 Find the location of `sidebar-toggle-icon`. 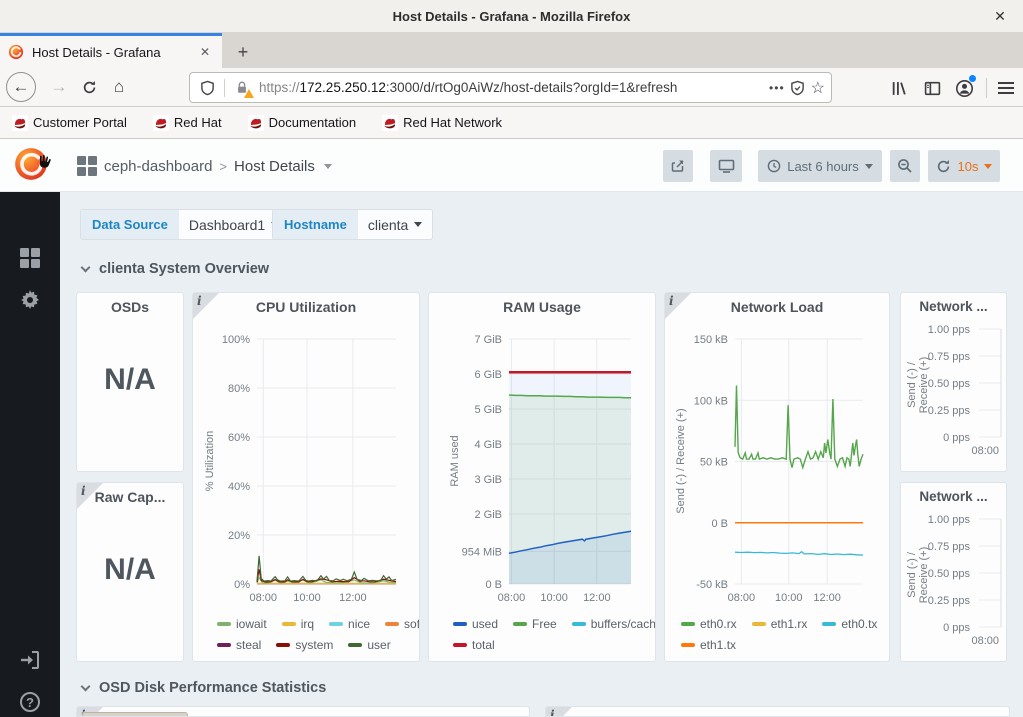

sidebar-toggle-icon is located at coordinates (932, 88).